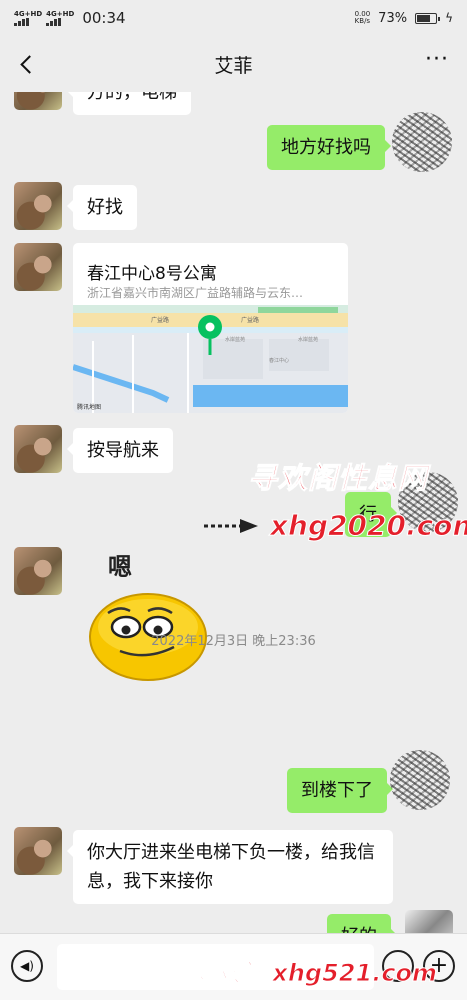 This screenshot has width=467, height=1000. What do you see at coordinates (120, 450) in the screenshot?
I see `contact-message-bubble: 按导航来` at bounding box center [120, 450].